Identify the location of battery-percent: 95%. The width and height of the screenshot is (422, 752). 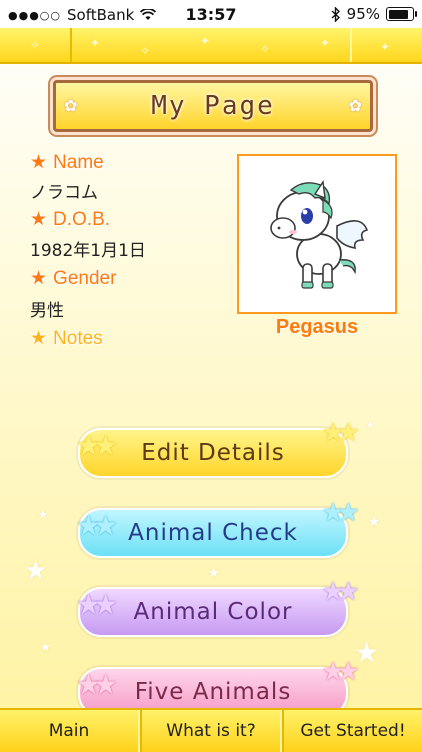
(363, 14).